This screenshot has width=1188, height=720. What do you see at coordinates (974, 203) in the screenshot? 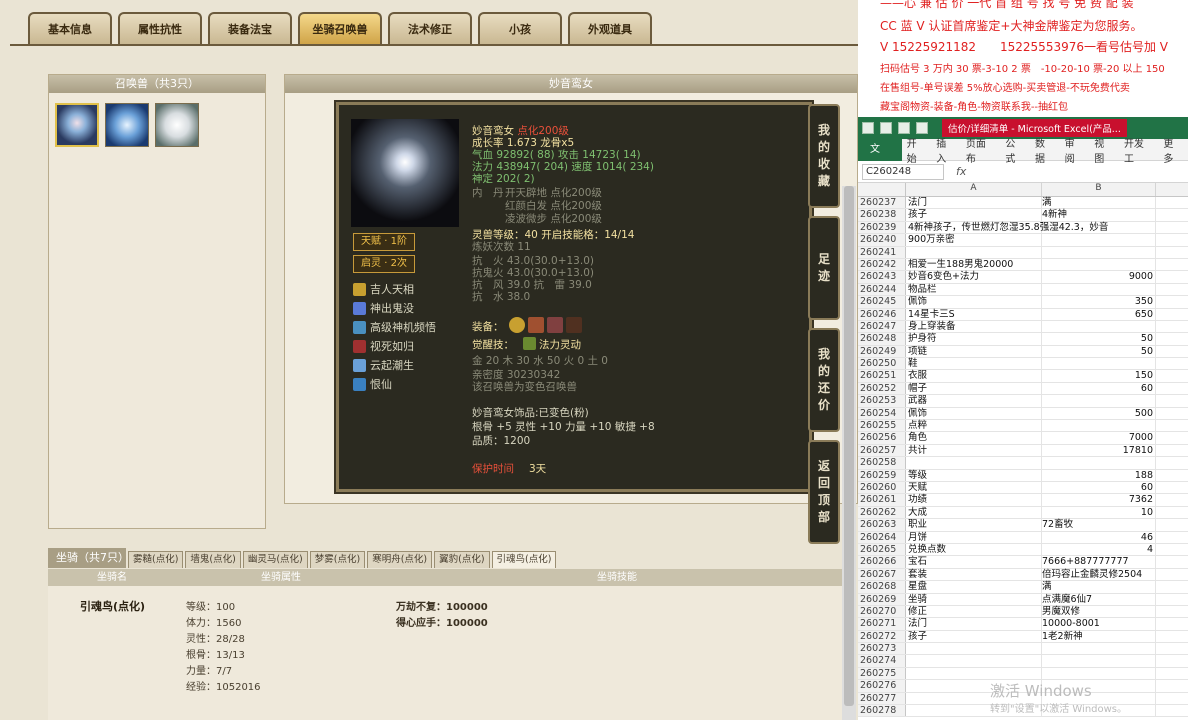
I see `cell-a: 法门` at bounding box center [974, 203].